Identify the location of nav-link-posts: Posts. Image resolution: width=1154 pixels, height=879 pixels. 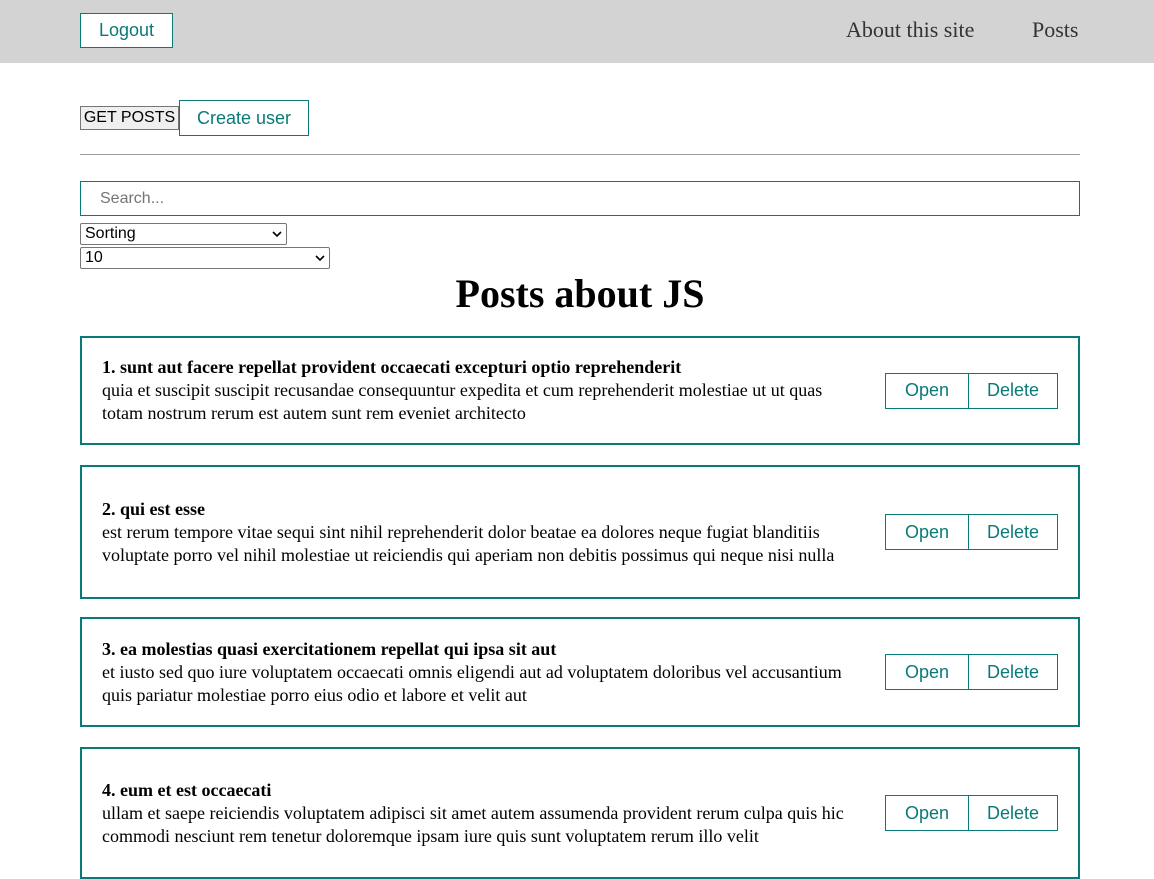
(1055, 30).